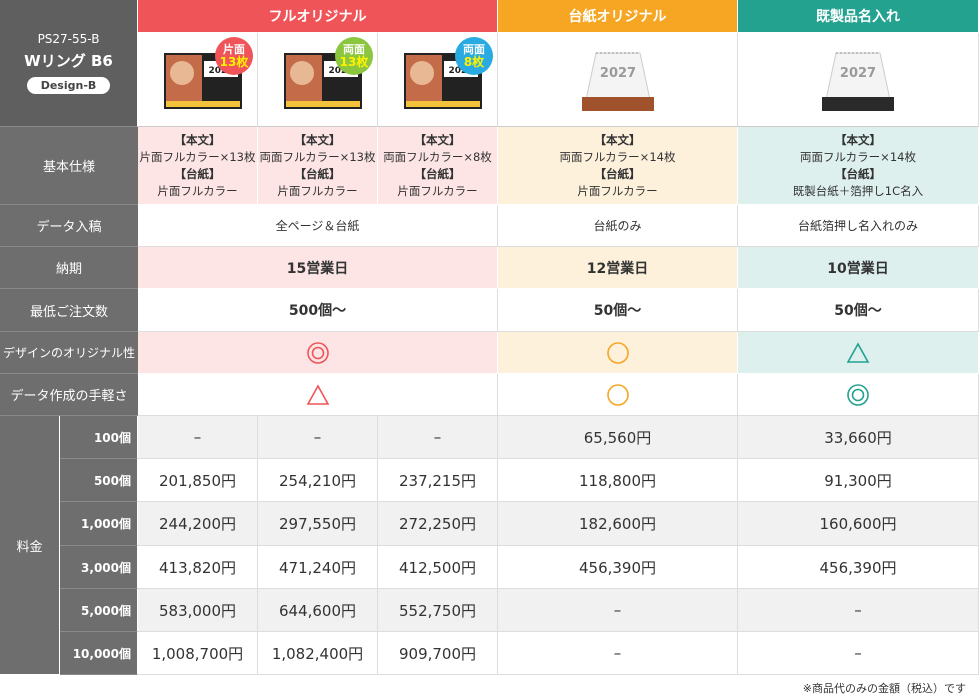 The image size is (980, 700). I want to click on data-entry-full: 全ページ＆台紙, so click(318, 226).